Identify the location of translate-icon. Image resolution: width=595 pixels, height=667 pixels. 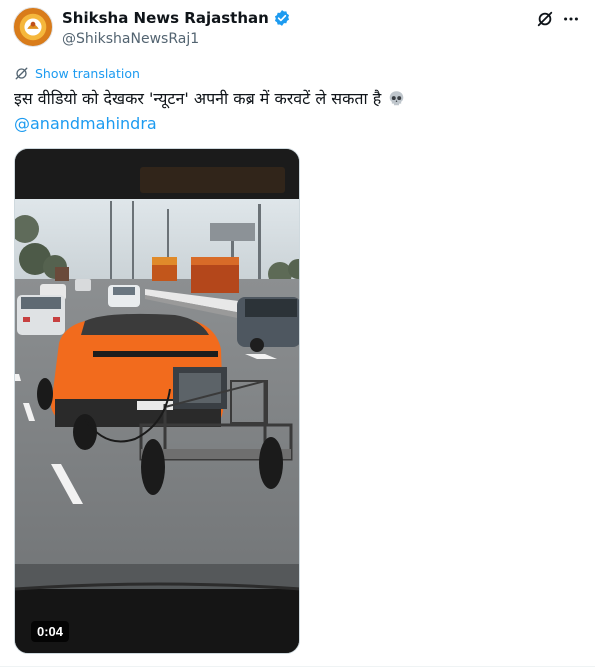
(21, 73).